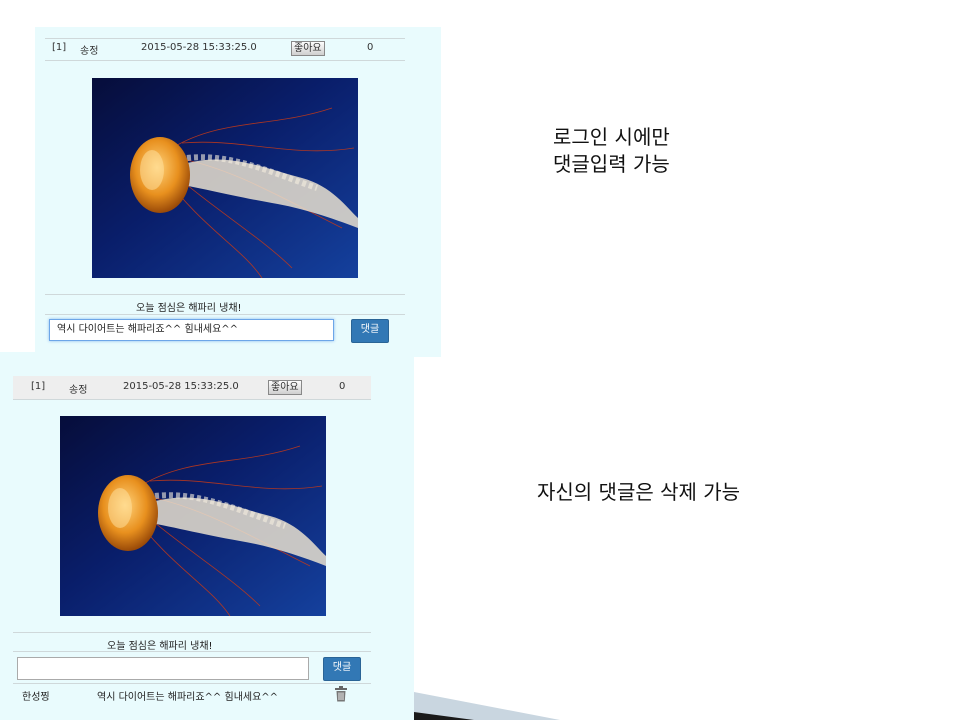 The image size is (960, 724). What do you see at coordinates (163, 668) in the screenshot?
I see `comment-input` at bounding box center [163, 668].